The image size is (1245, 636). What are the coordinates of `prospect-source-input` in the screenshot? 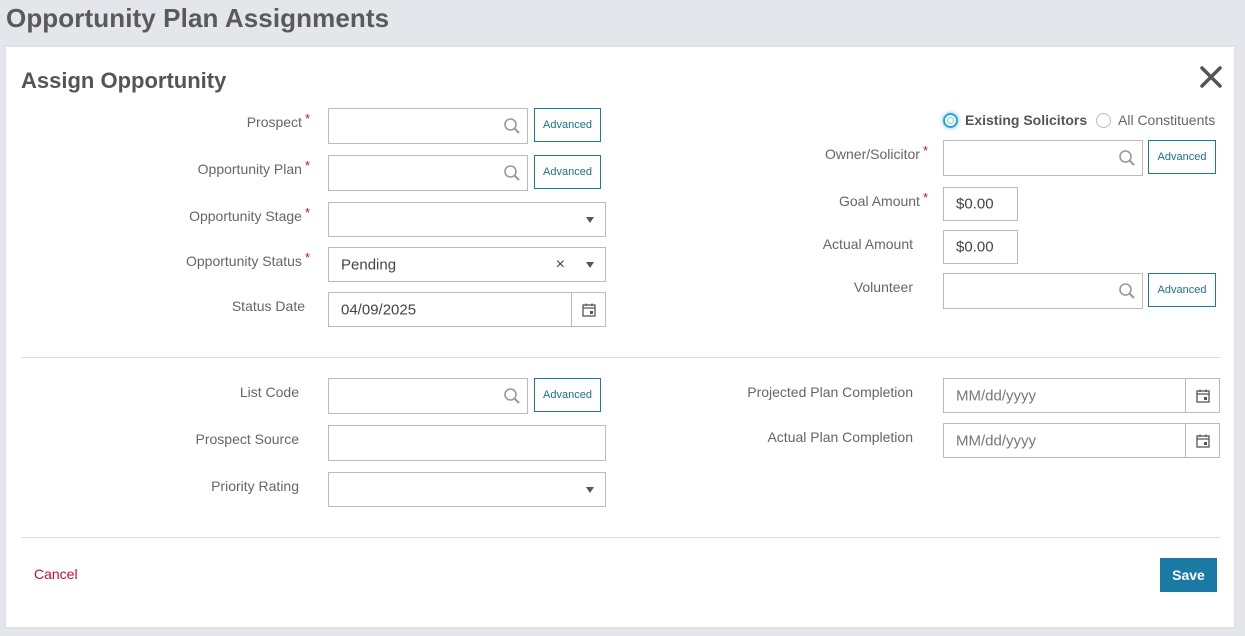 It's located at (467, 443).